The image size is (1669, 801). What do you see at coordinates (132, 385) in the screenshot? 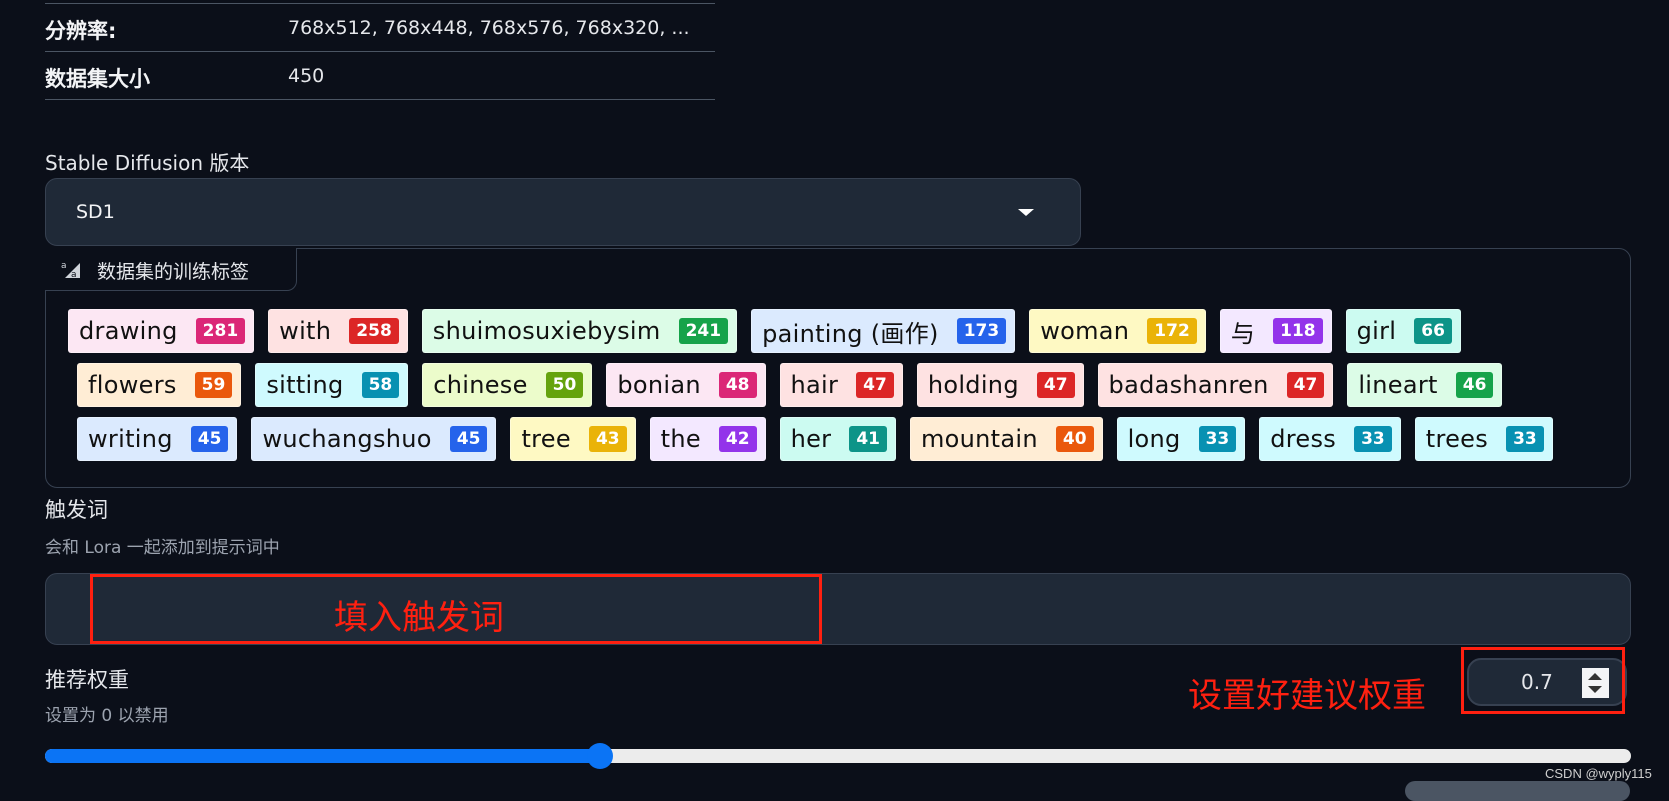
I see `tag-label: flowers` at bounding box center [132, 385].